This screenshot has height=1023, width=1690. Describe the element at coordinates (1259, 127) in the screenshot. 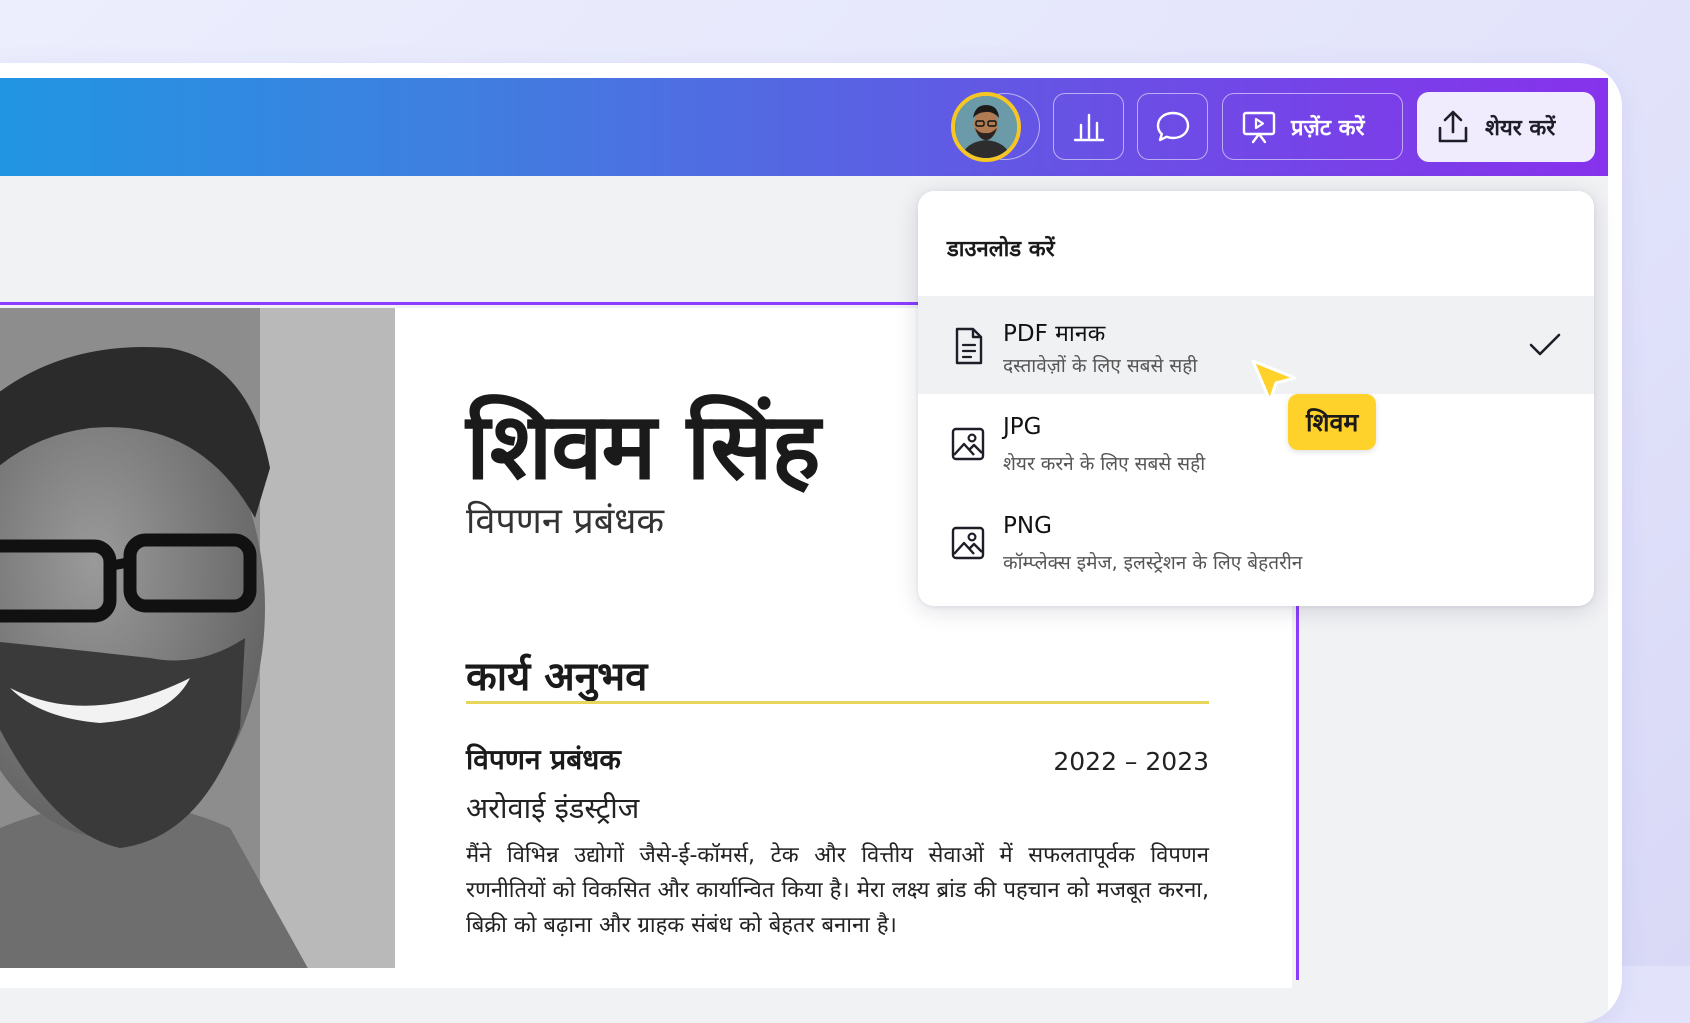

I see `presentation-icon` at that location.